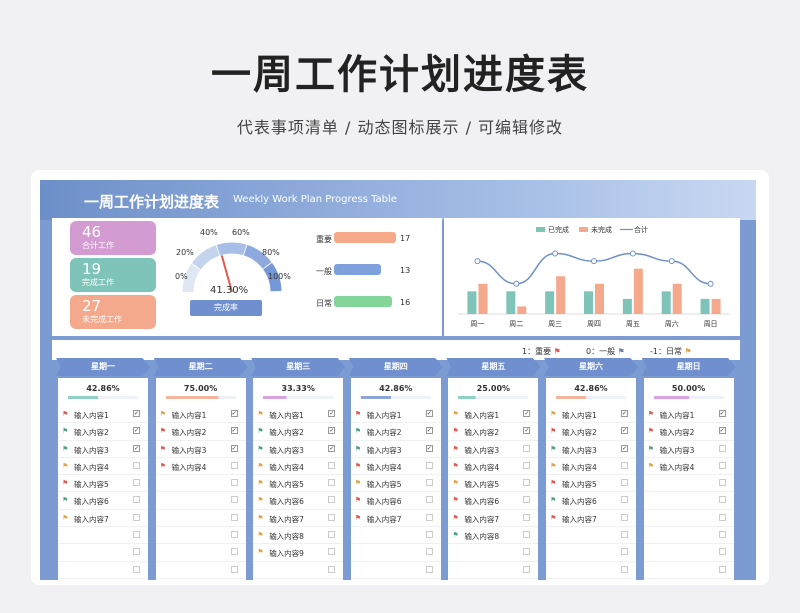 The height and width of the screenshot is (613, 800). Describe the element at coordinates (286, 553) in the screenshot. I see `task-text: 输入内容9` at that location.